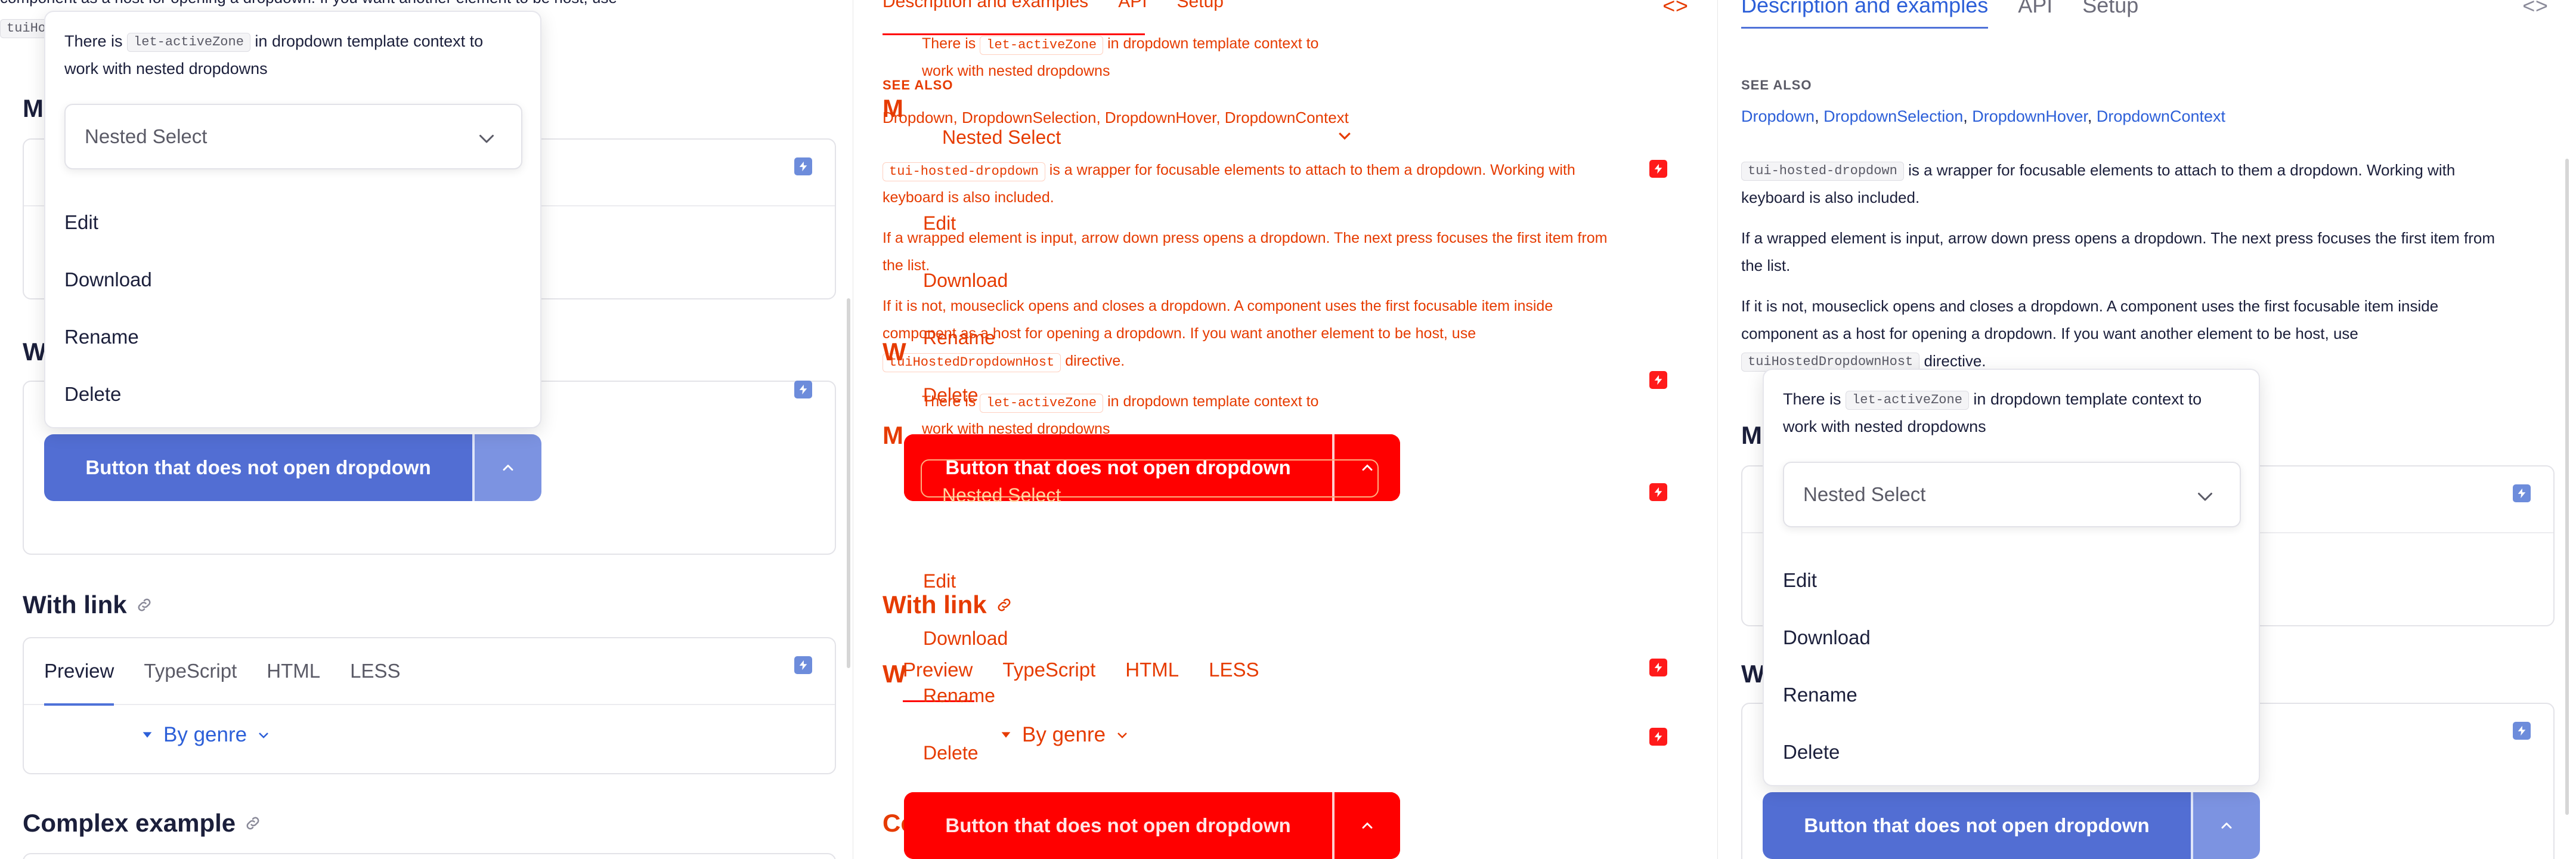  I want to click on top-tabs-overlay: Description and examples API Setup, so click(1054, 6).